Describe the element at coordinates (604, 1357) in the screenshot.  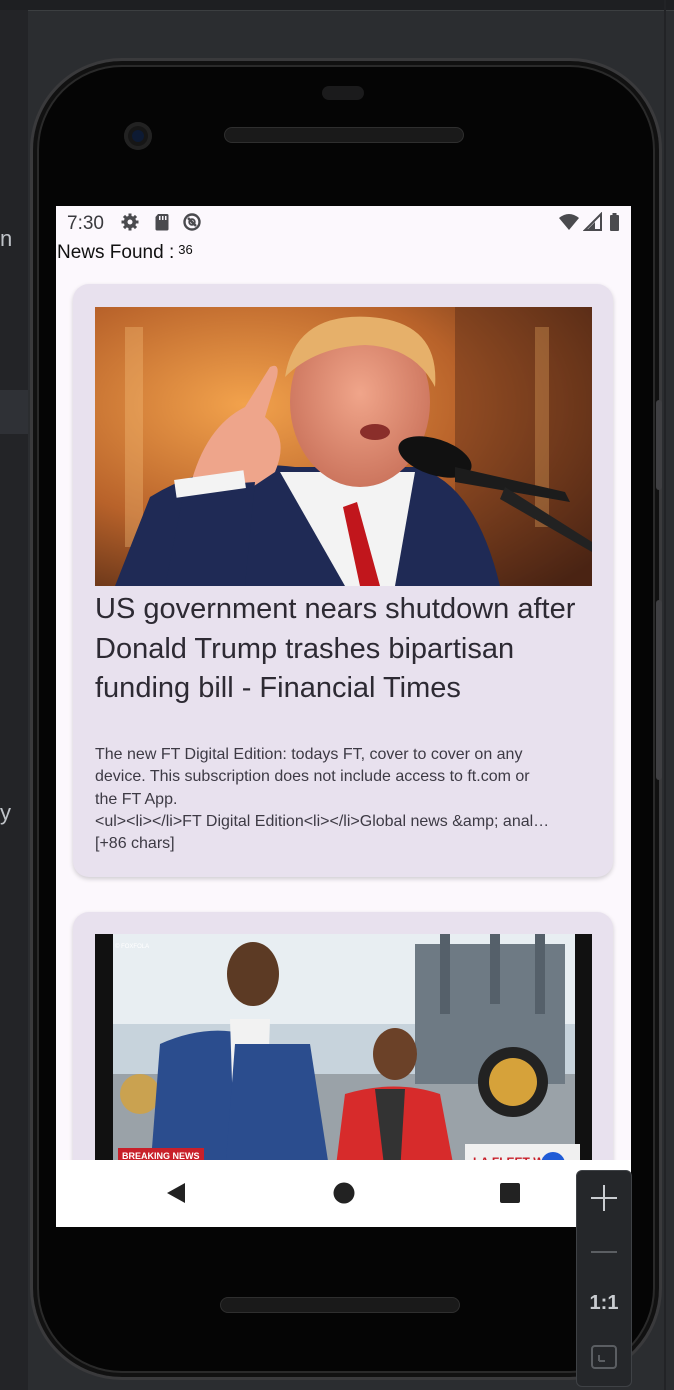
I see `zoom-fit-icon` at that location.